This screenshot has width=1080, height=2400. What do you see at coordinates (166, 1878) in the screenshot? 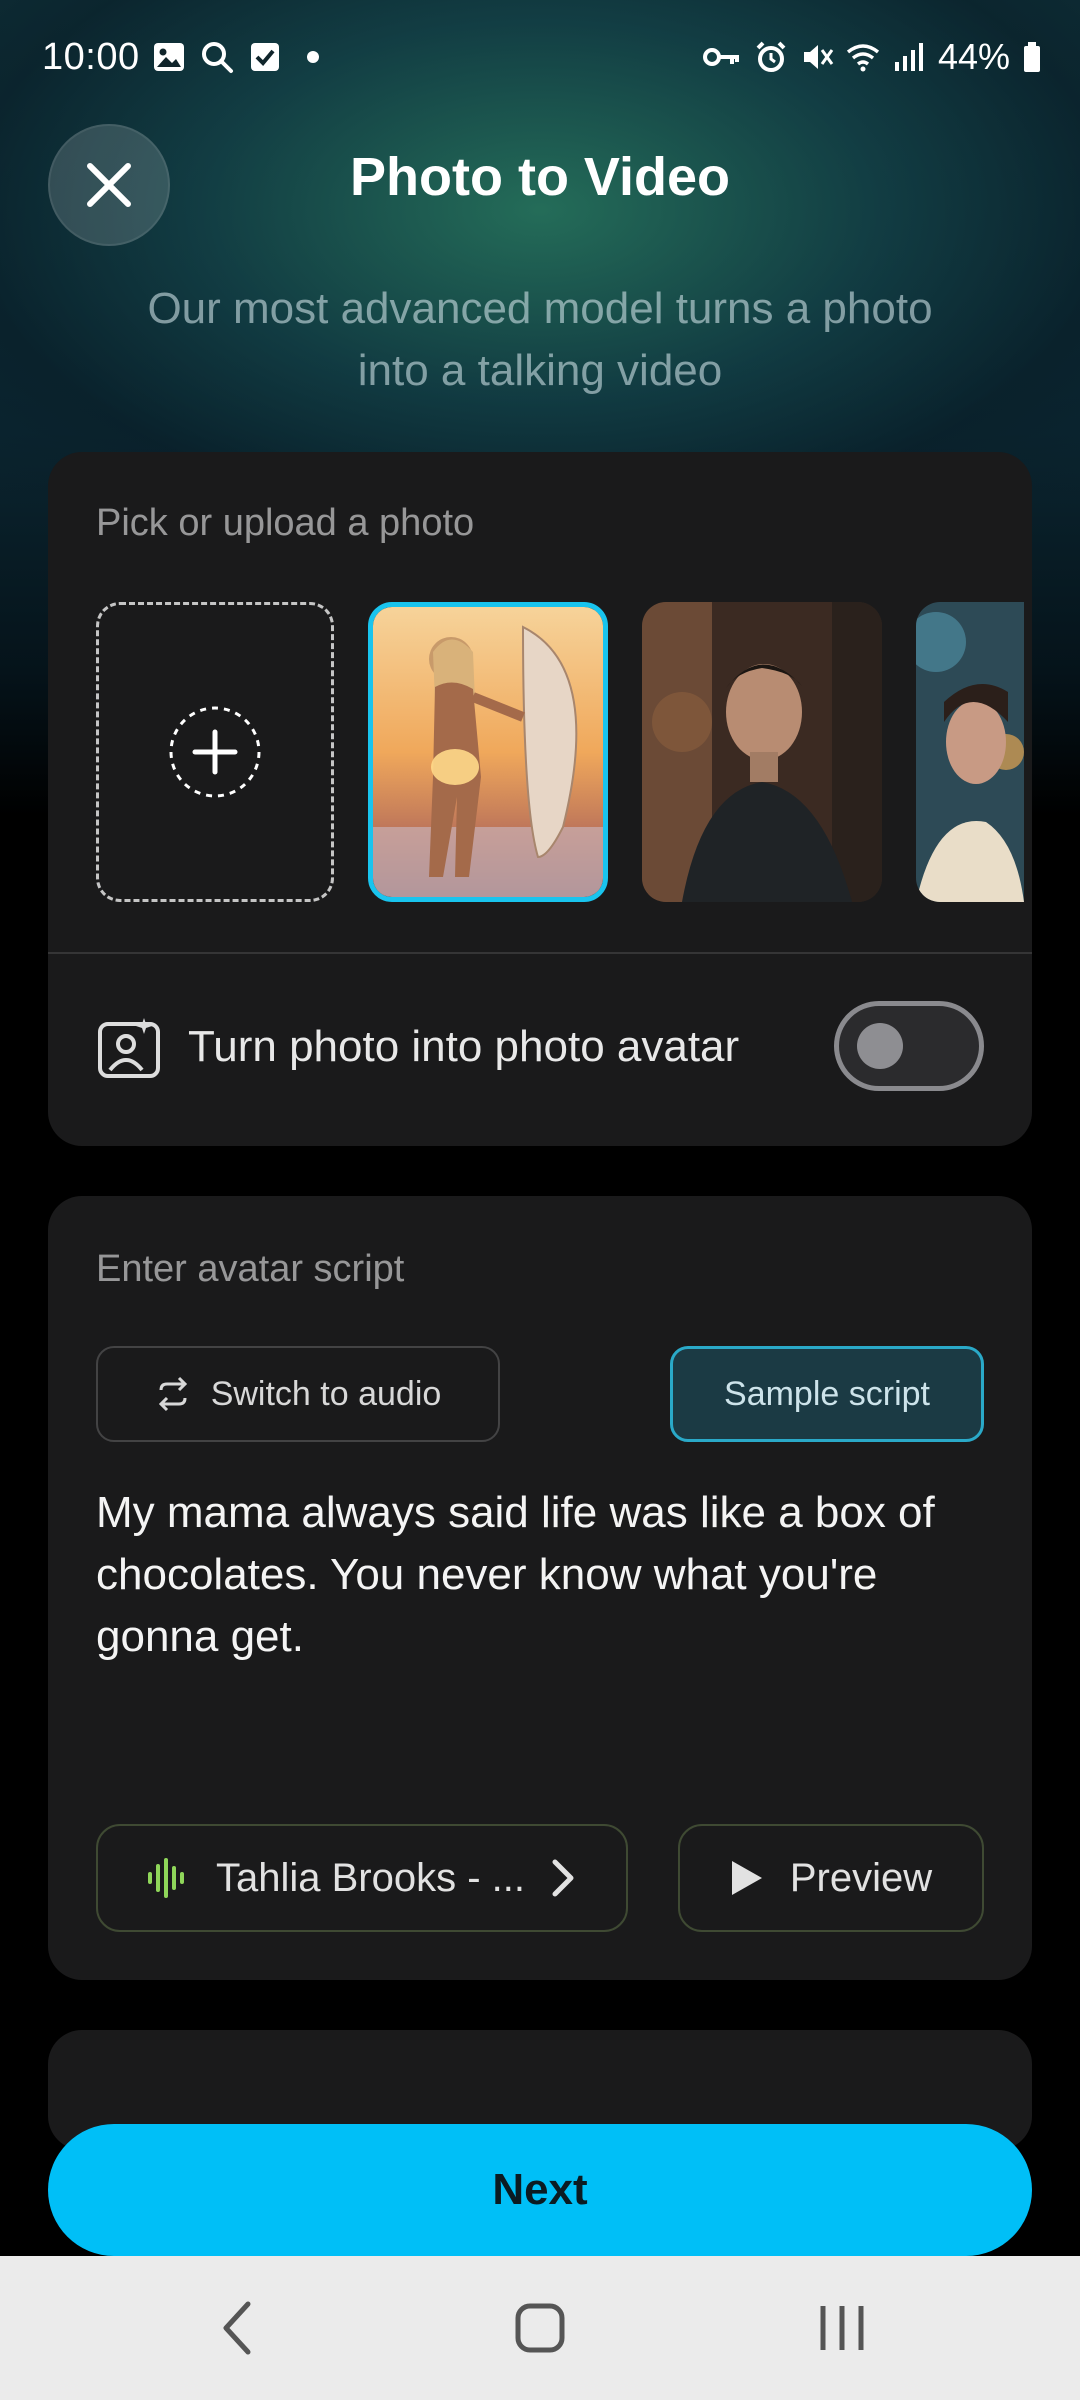
I see `voice-wave-icon` at bounding box center [166, 1878].